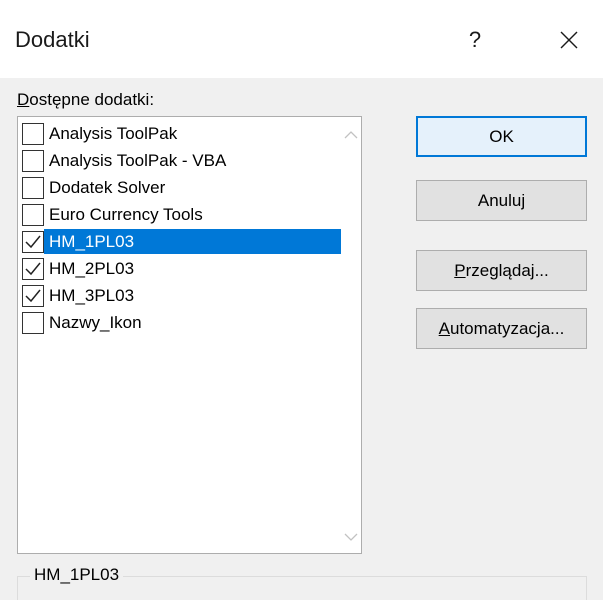 The height and width of the screenshot is (600, 603). I want to click on addin-label: HM_2PL03, so click(92, 268).